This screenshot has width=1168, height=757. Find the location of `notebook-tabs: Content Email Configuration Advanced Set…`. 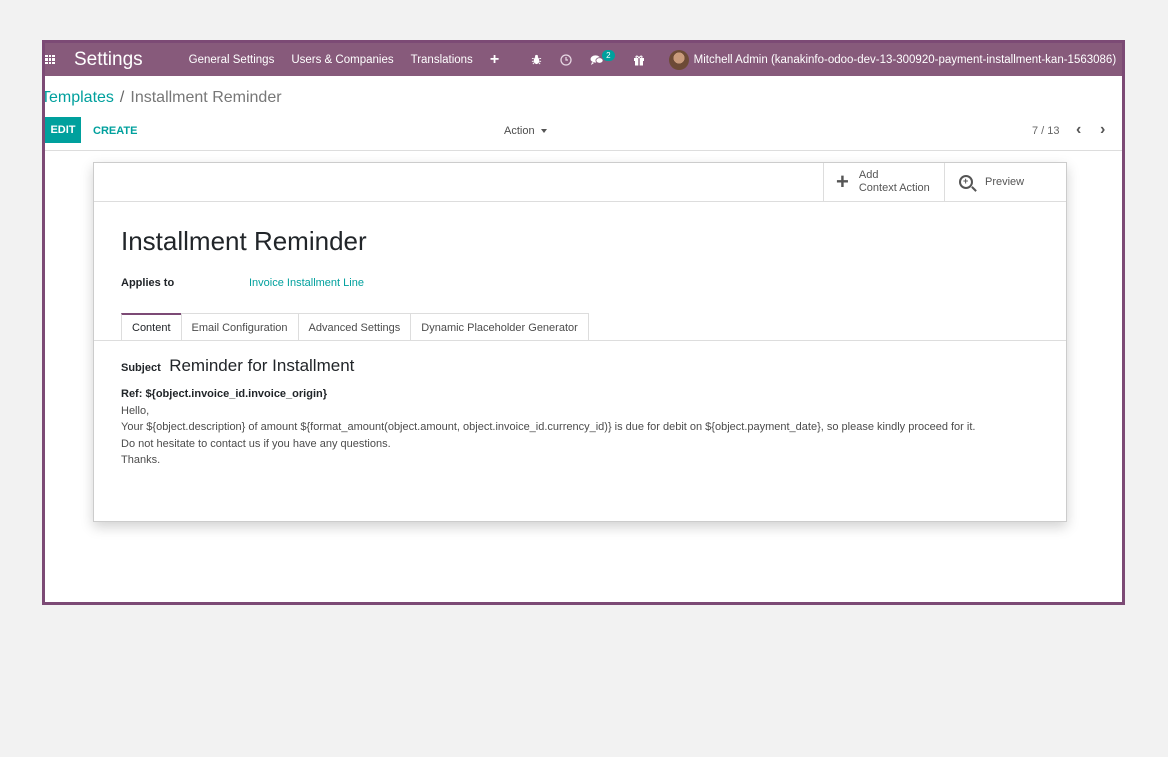

notebook-tabs: Content Email Configuration Advanced Set… is located at coordinates (355, 327).